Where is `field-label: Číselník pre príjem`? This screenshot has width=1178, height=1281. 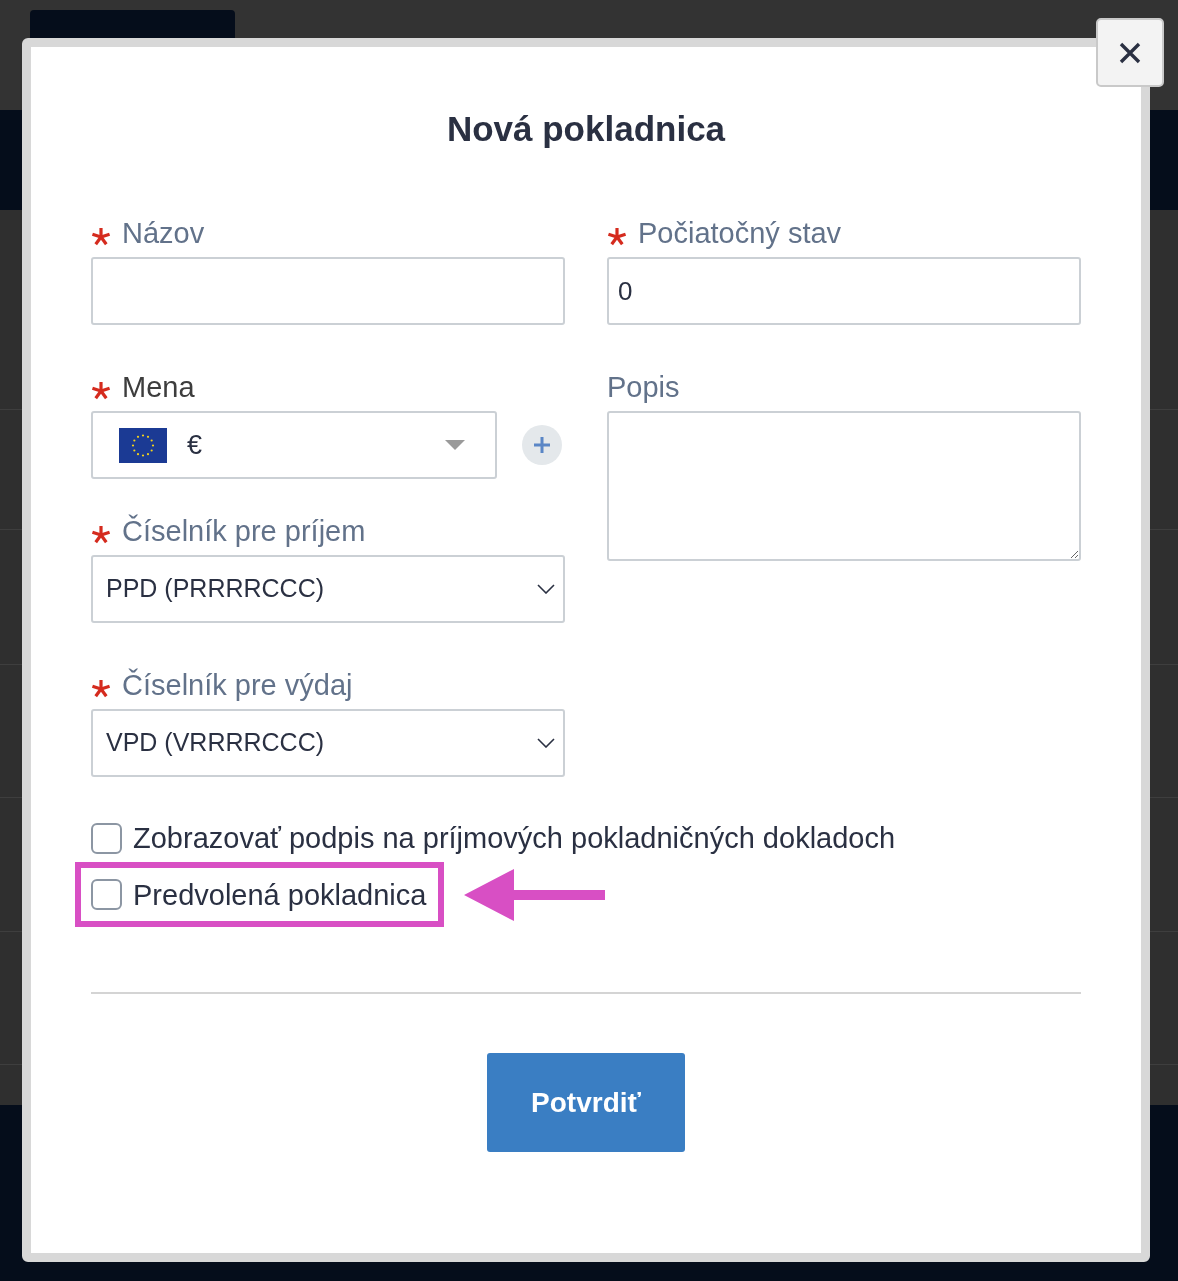 field-label: Číselník pre príjem is located at coordinates (244, 531).